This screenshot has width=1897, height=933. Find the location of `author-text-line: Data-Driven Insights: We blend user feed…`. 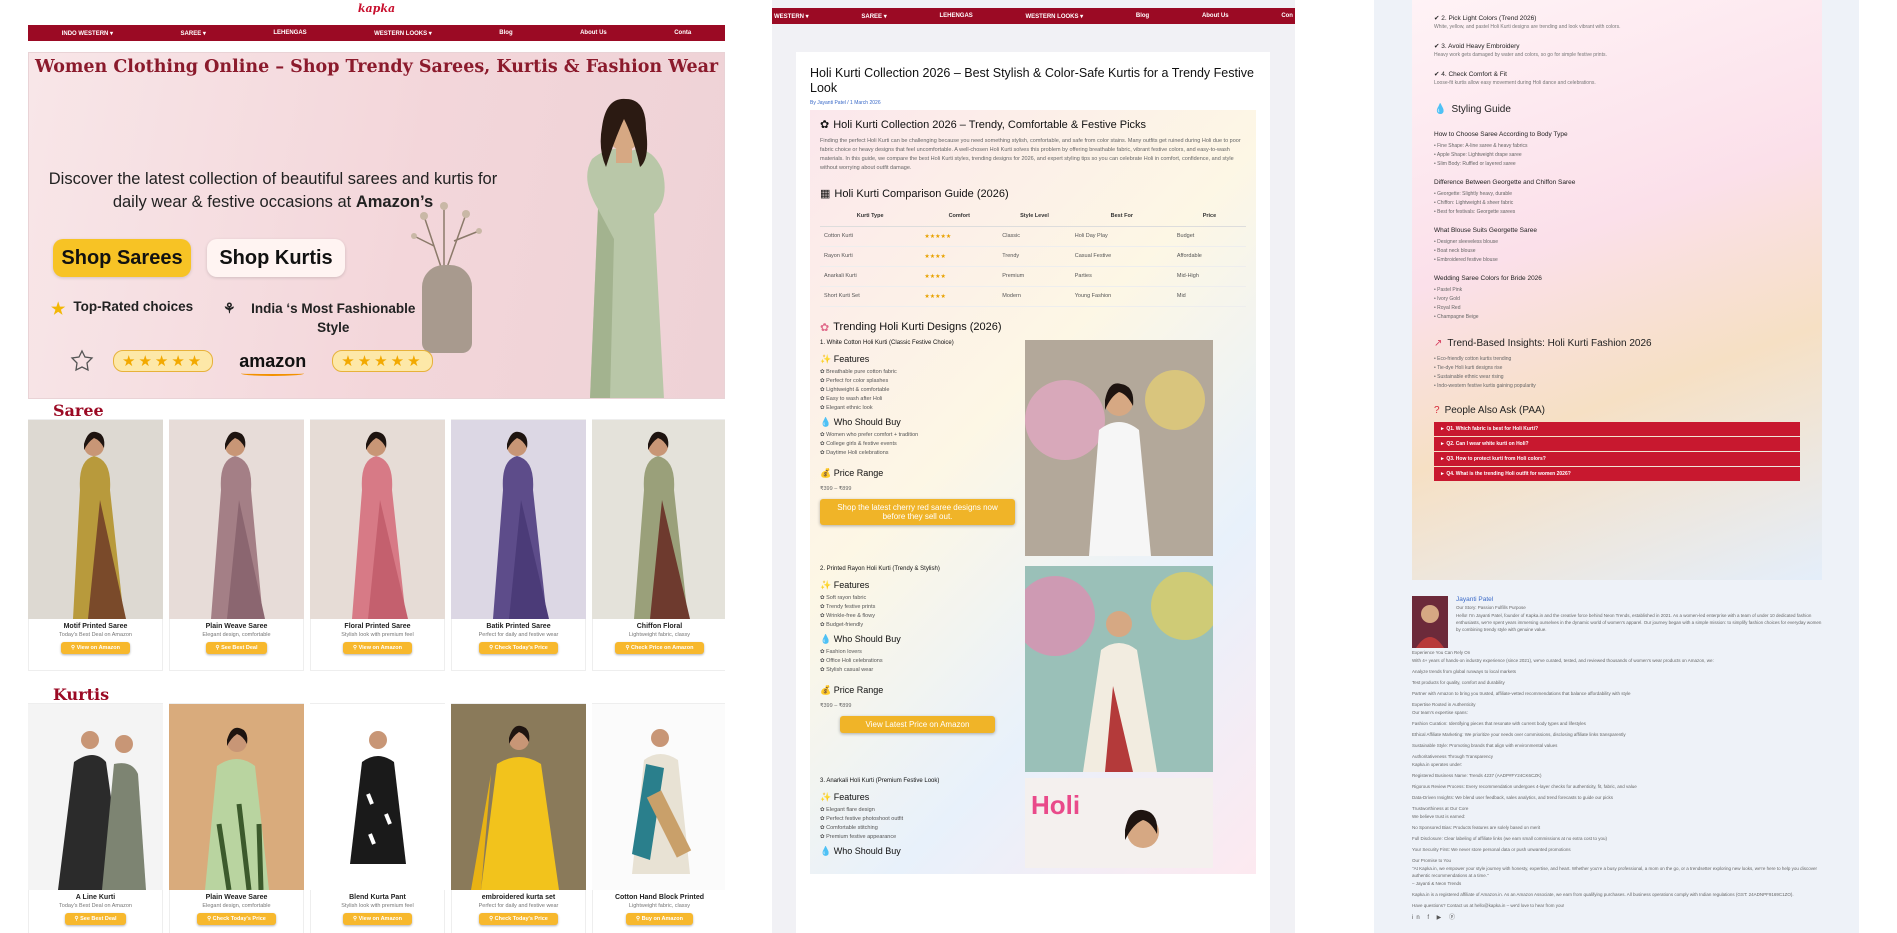

author-text-line: Data-Driven Insights: We blend user feed… is located at coordinates (1513, 797).